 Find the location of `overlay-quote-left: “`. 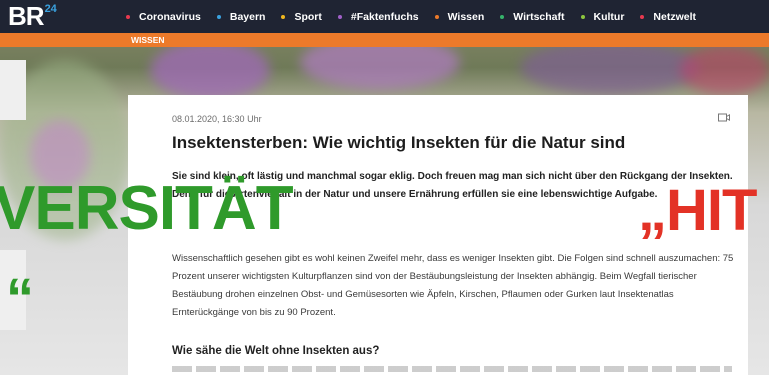

overlay-quote-left: “ is located at coordinates (20, 297).